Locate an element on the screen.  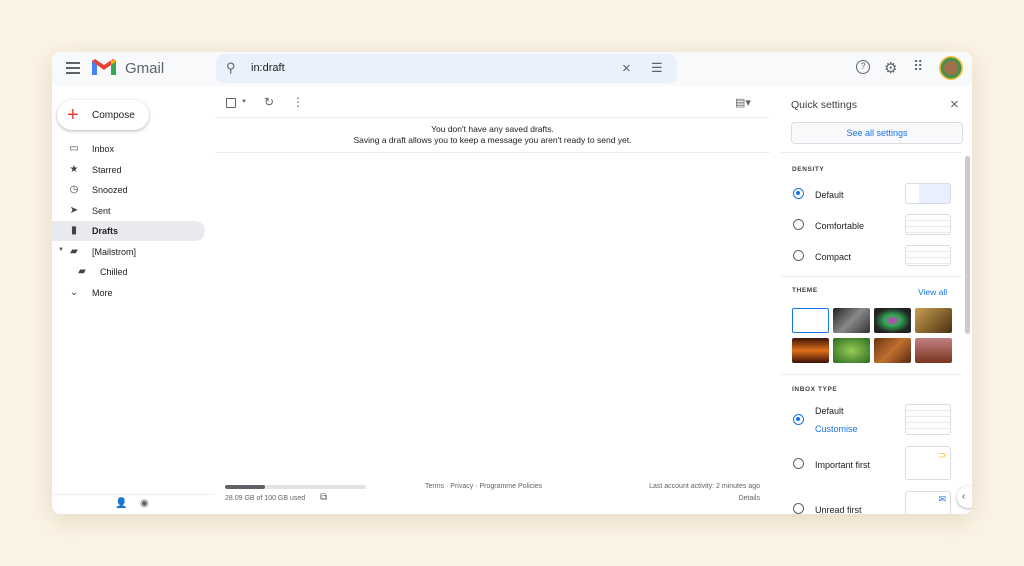
customise-link: Customise is located at coordinates (836, 429).